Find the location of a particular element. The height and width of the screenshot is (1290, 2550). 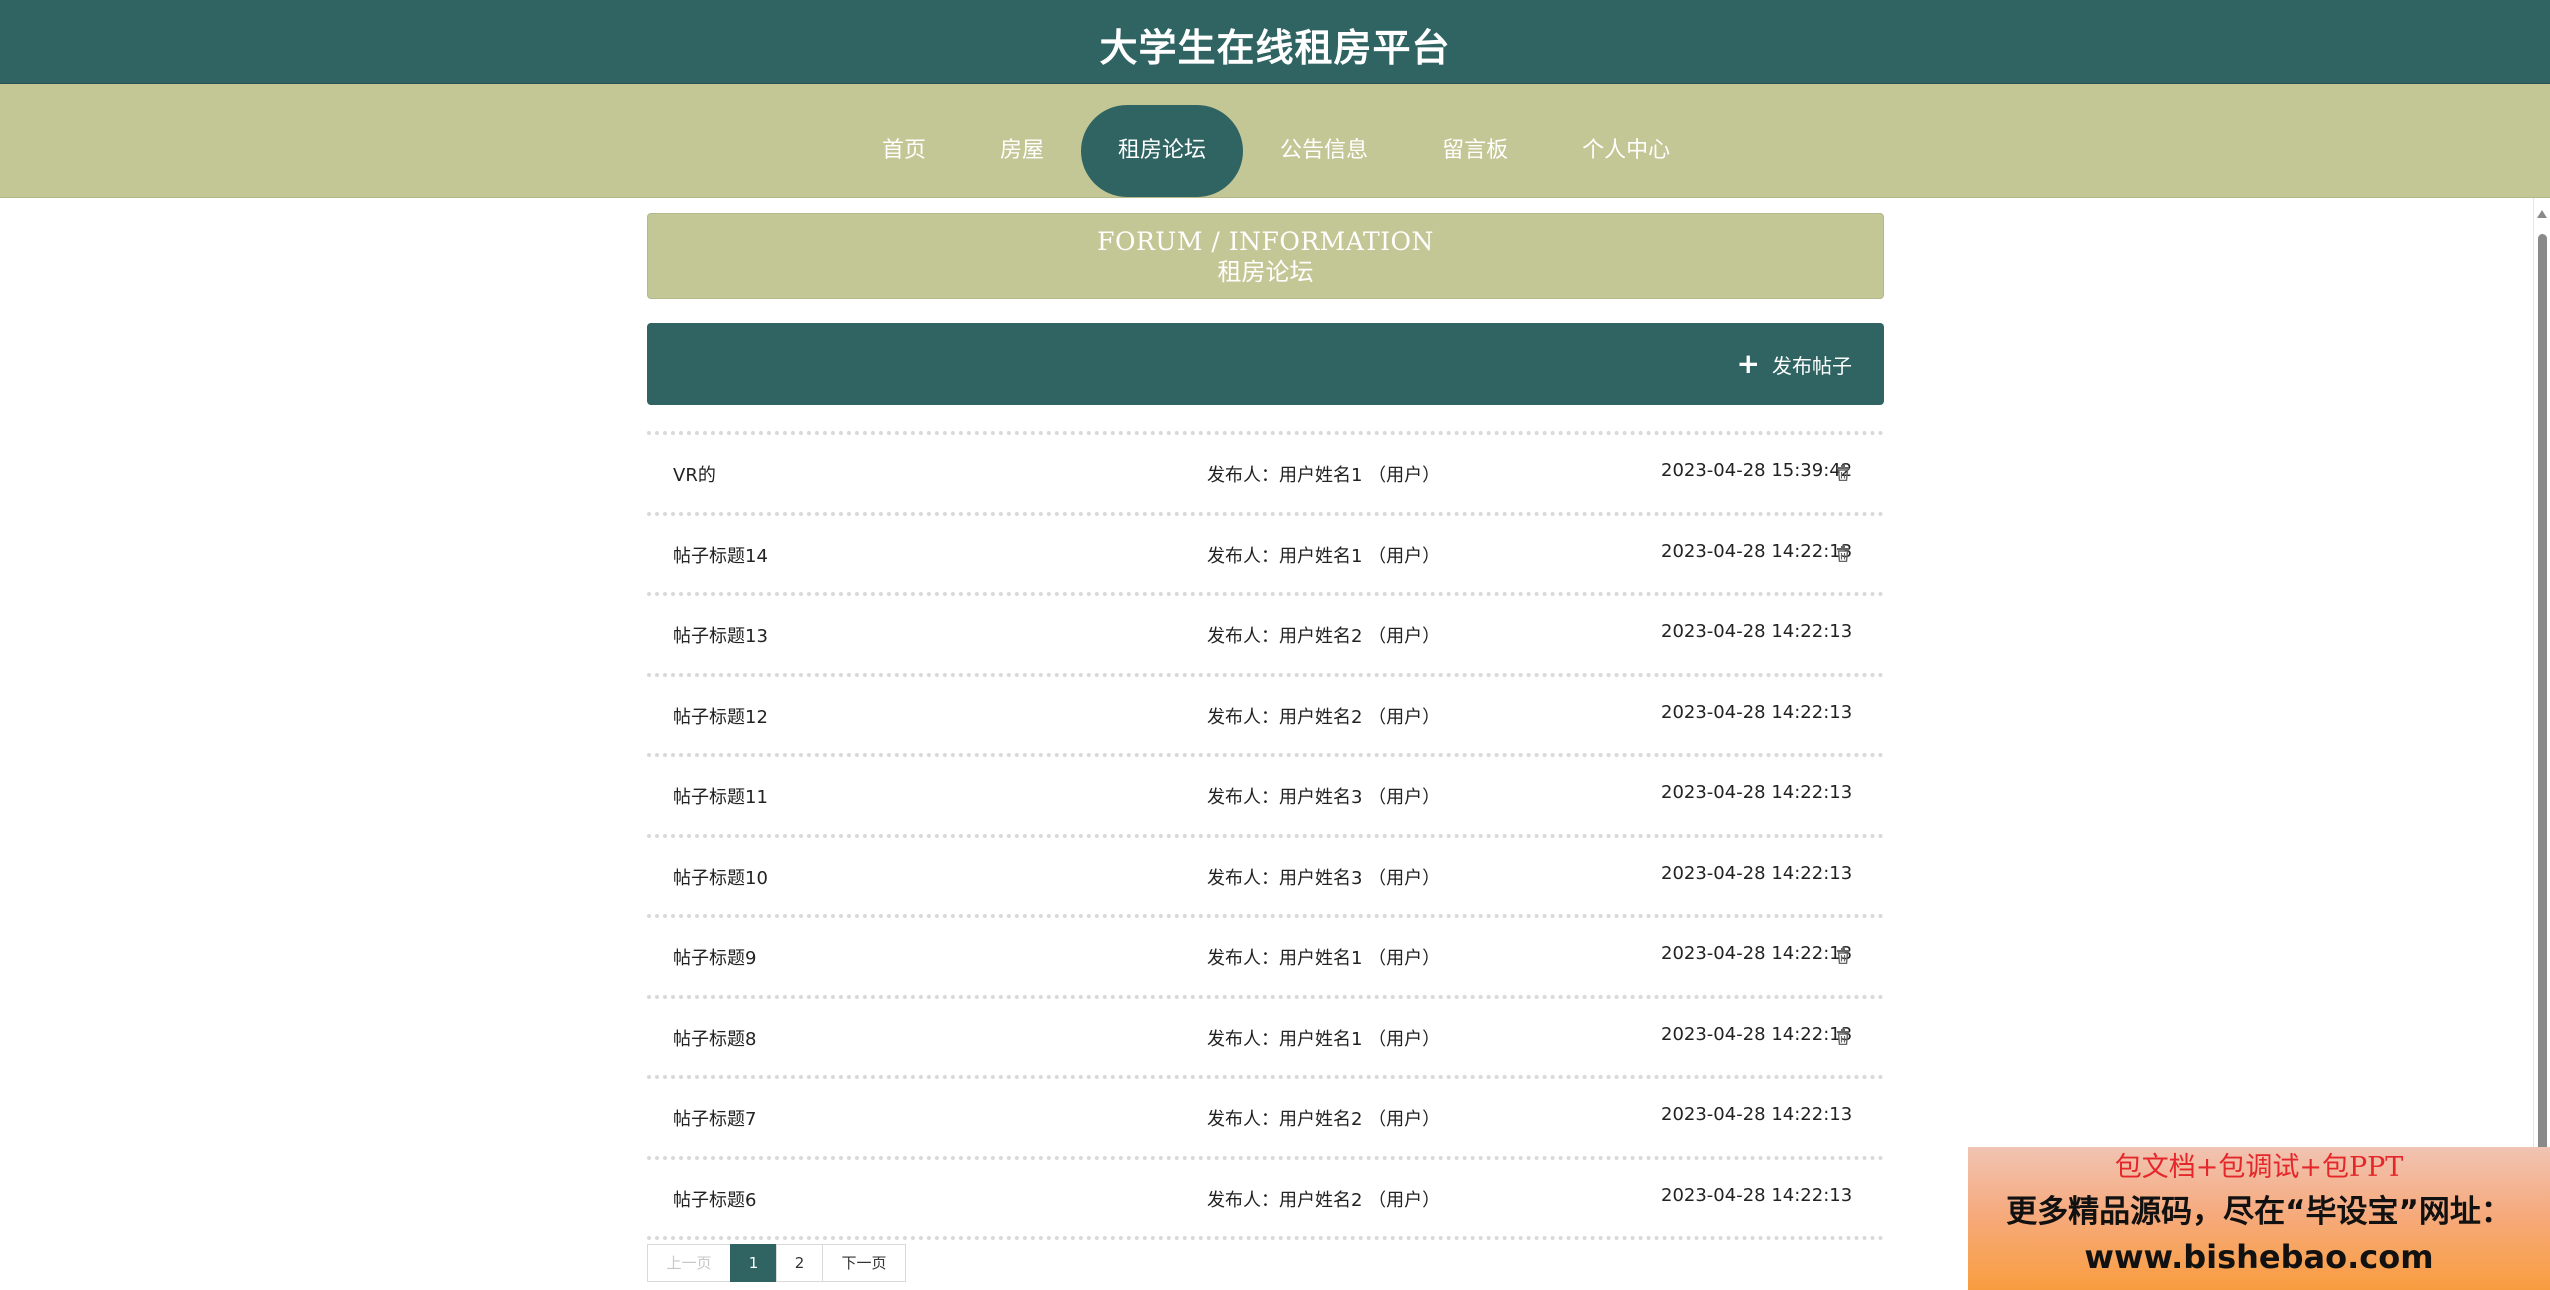

post-row: 帖子标题6 发布人：用户姓名2 （用户） 2023-04-28 14:22:13 is located at coordinates (1265, 1200).